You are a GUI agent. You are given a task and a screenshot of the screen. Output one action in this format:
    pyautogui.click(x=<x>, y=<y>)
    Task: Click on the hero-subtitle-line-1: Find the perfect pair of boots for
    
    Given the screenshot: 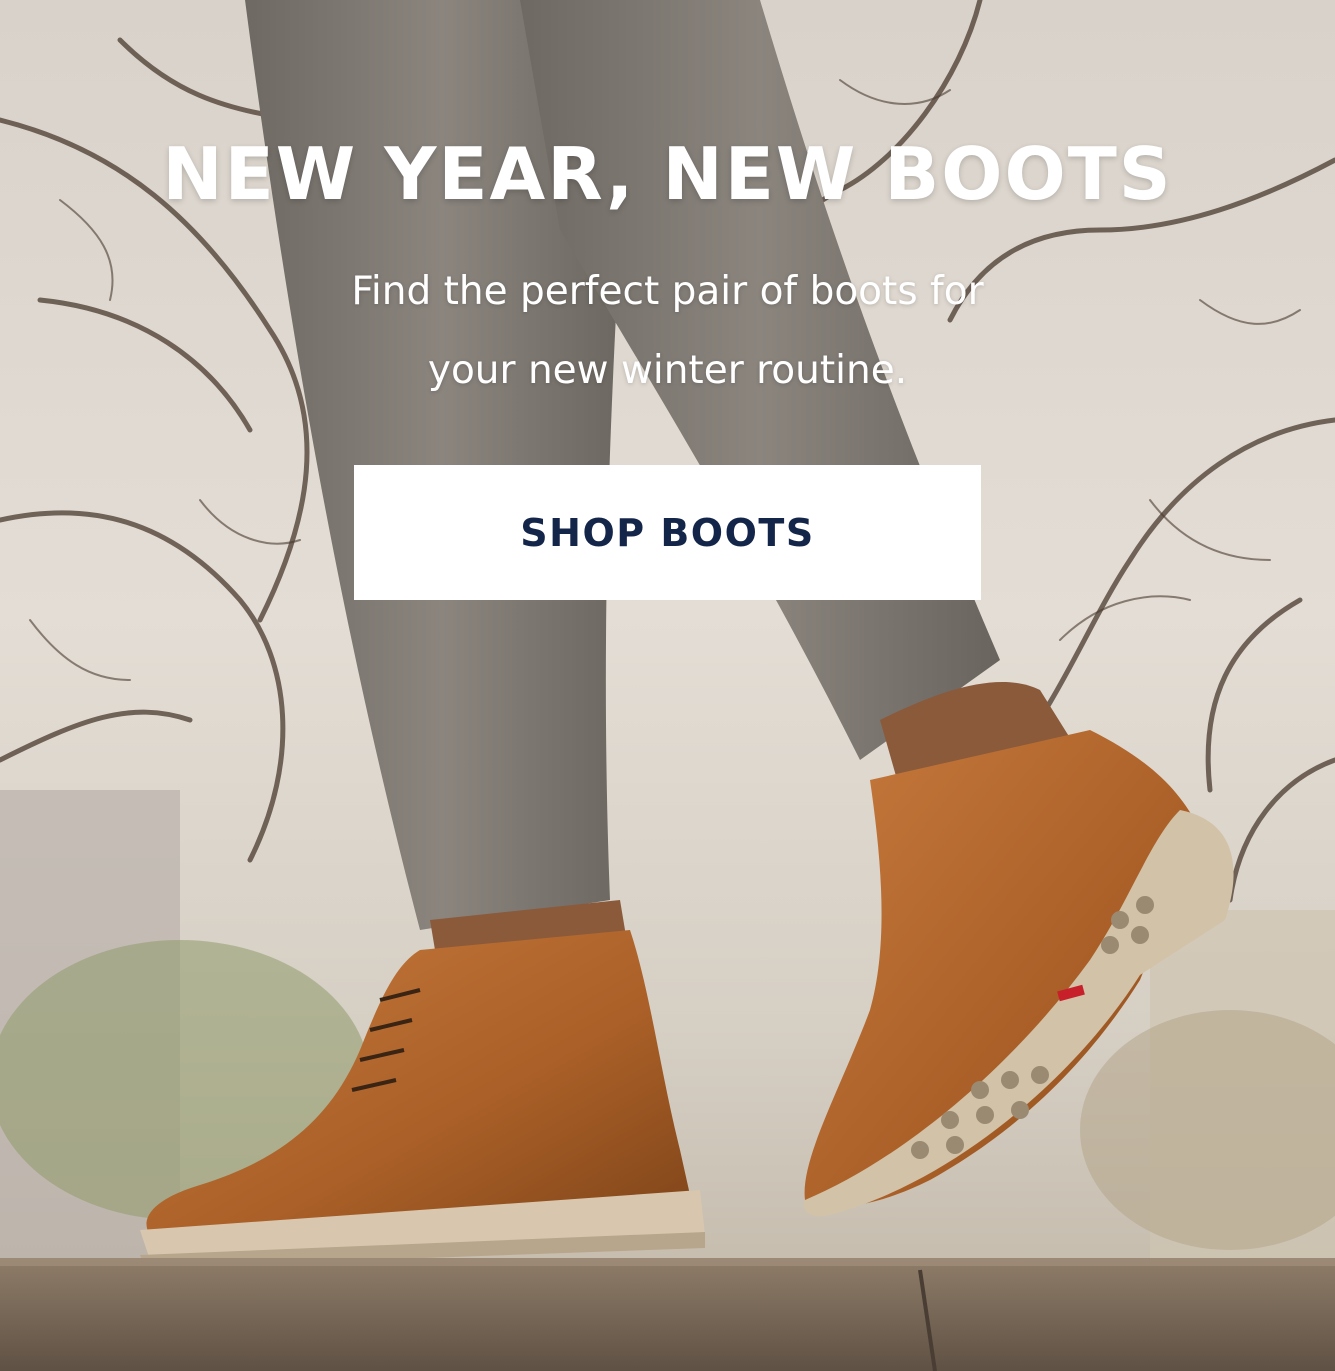 What is the action you would take?
    pyautogui.click(x=667, y=291)
    